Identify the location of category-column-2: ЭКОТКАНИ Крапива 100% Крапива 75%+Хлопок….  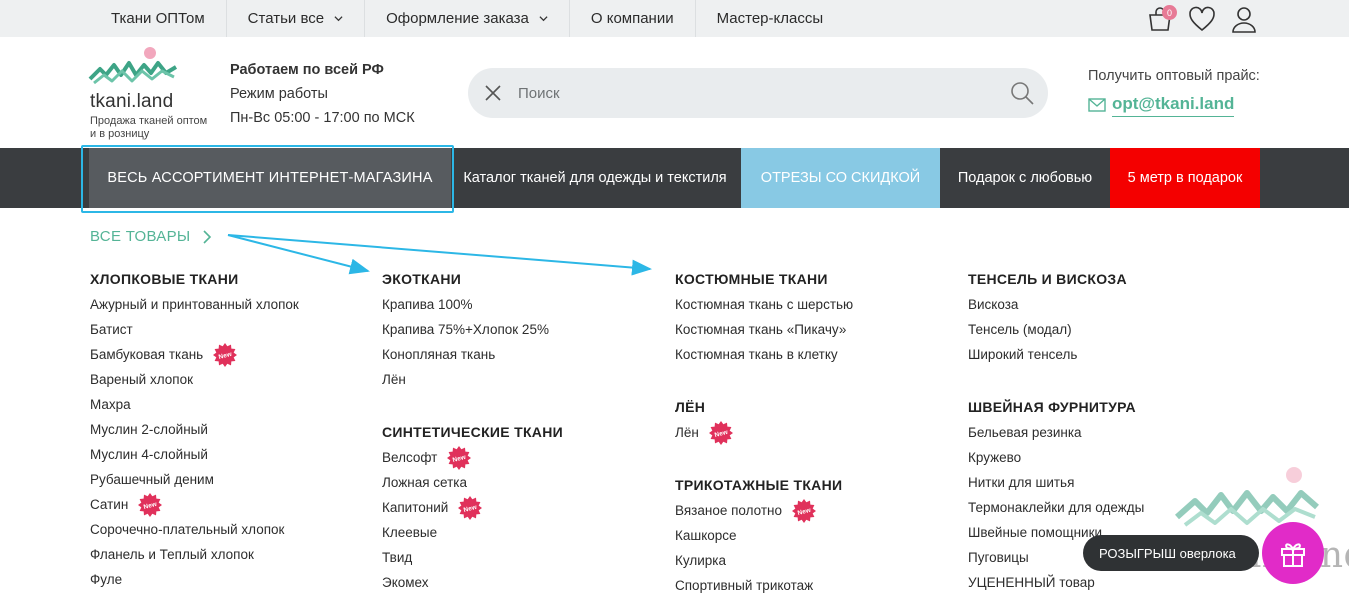
(472, 432).